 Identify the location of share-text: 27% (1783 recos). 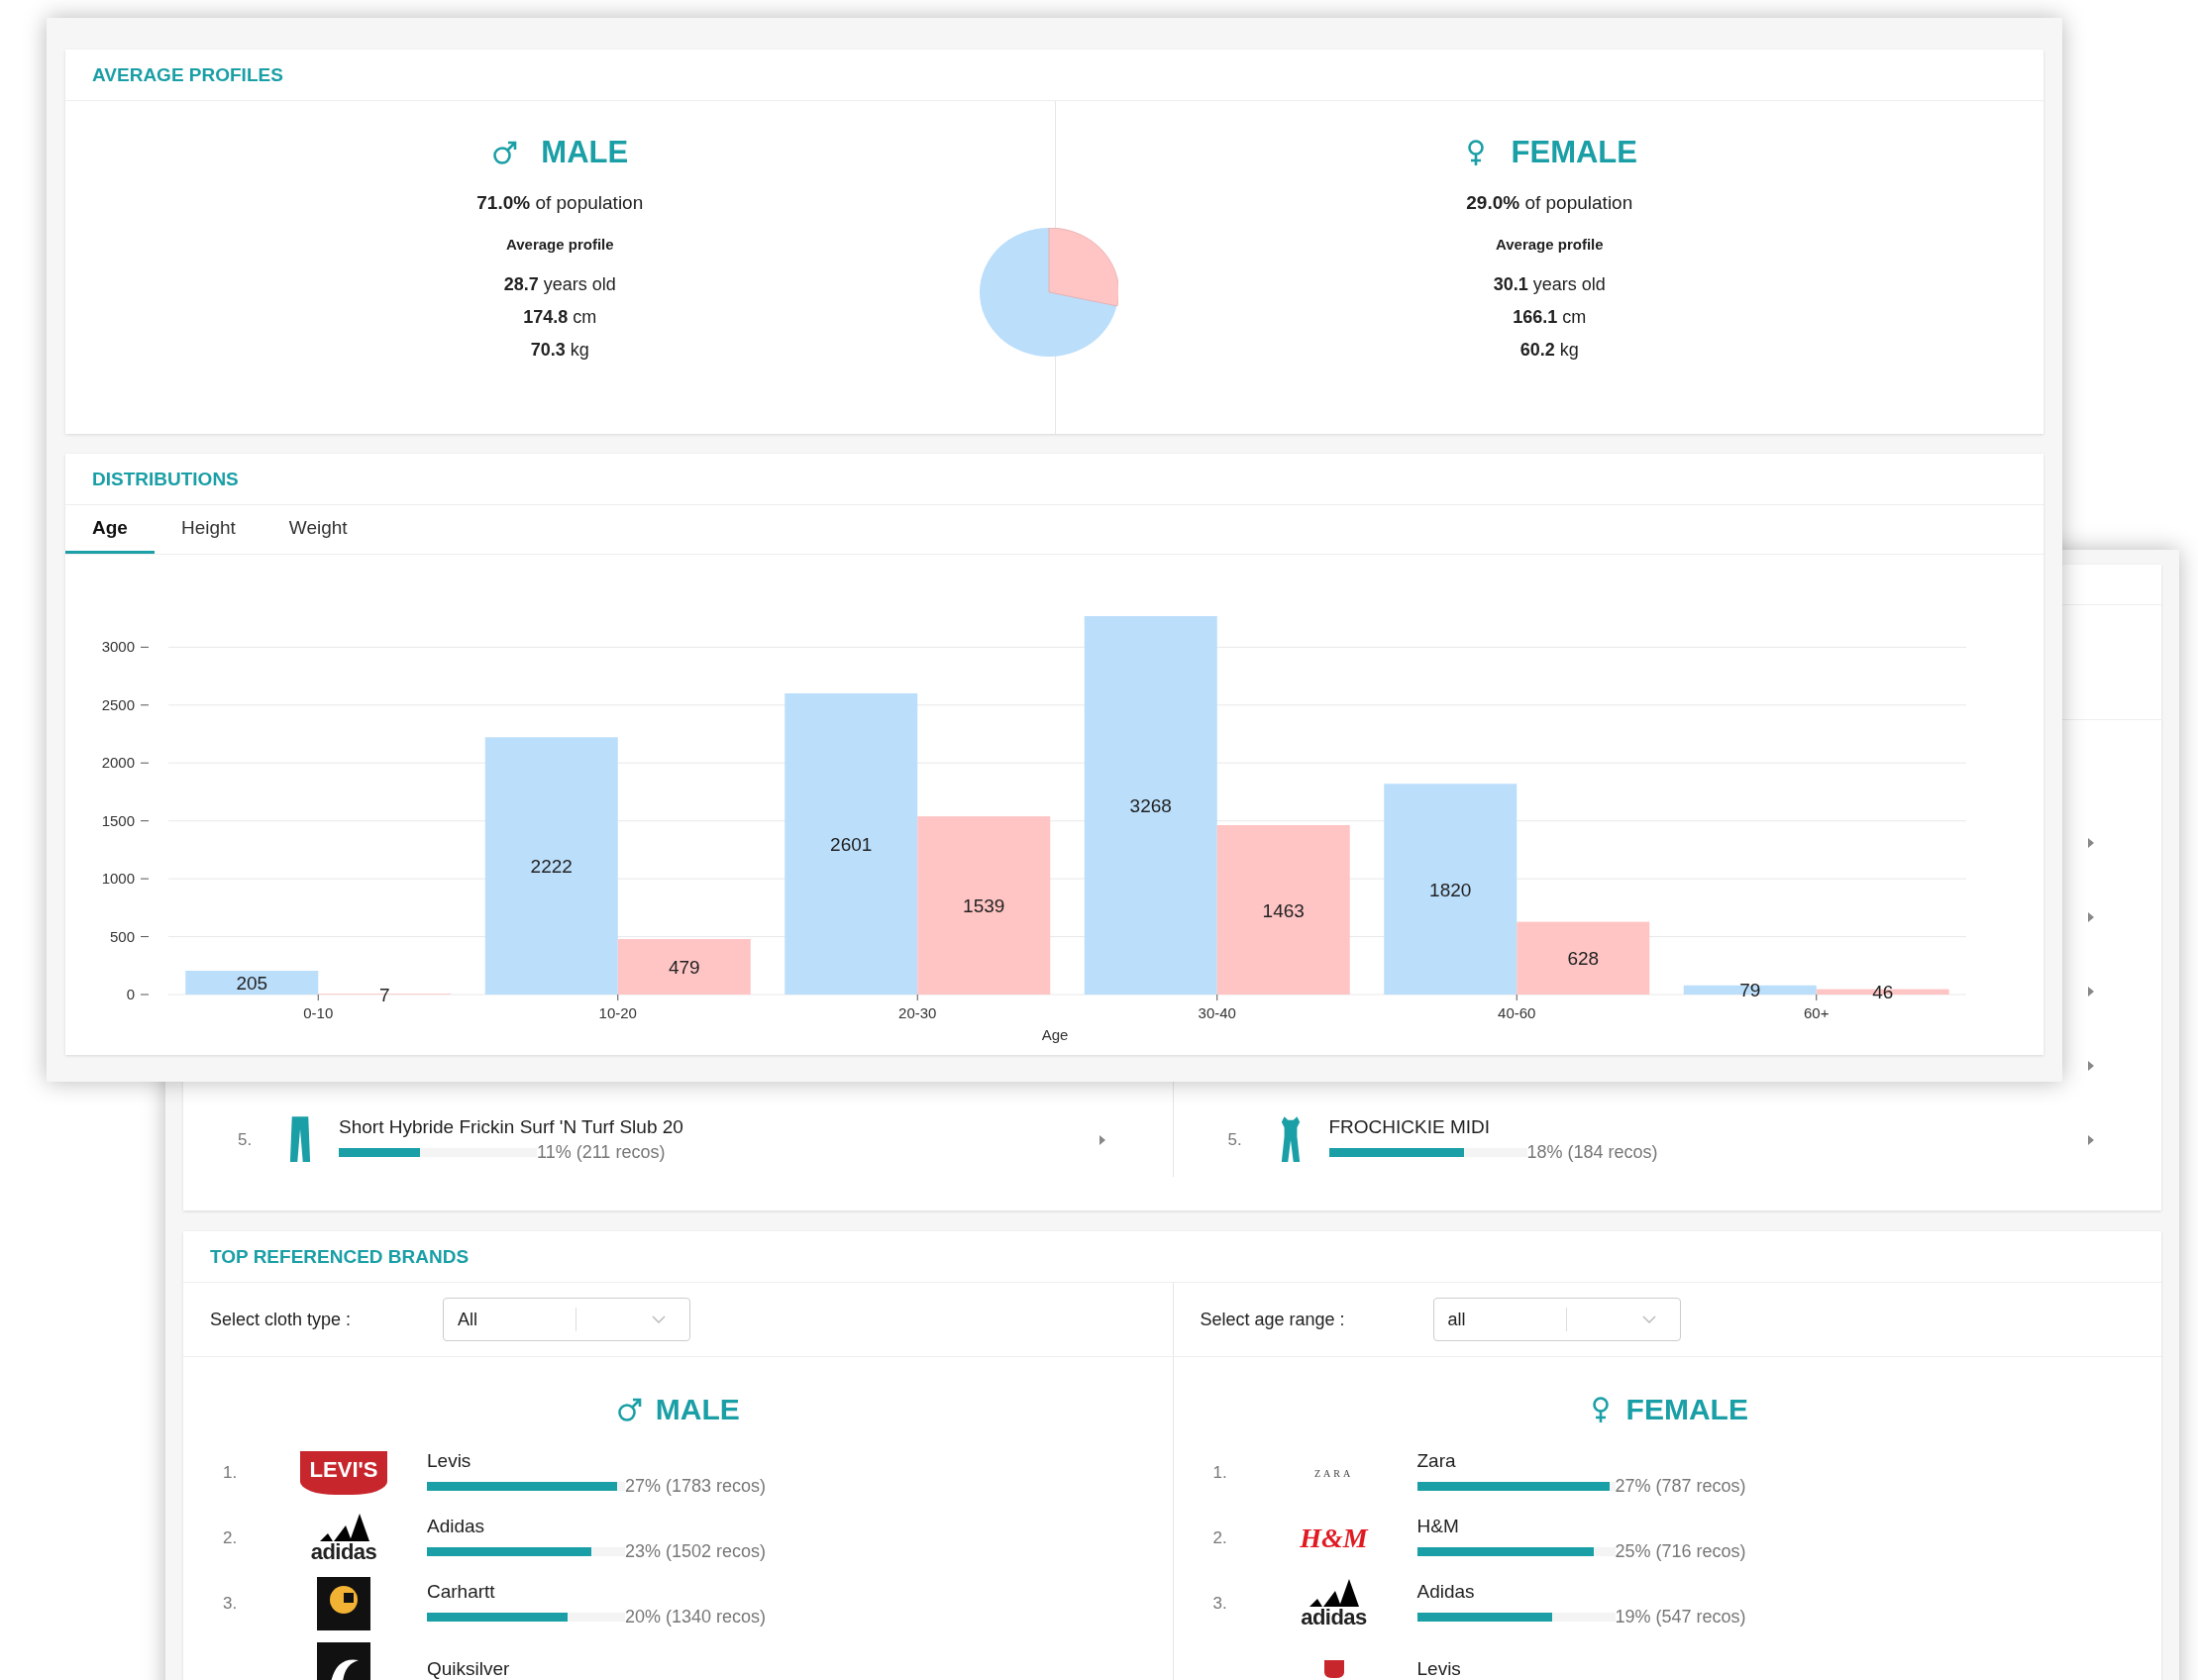
(696, 1486).